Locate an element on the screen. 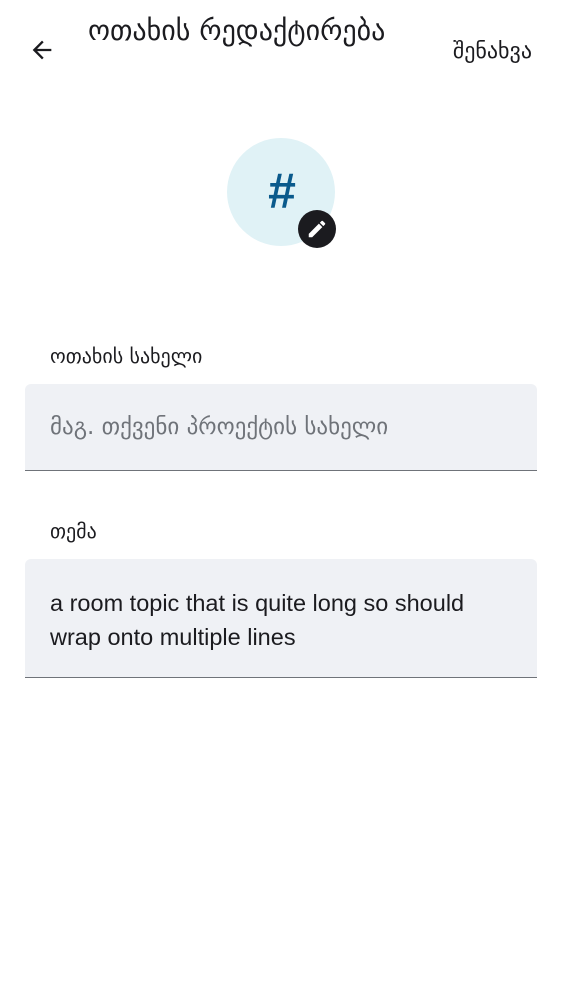 Image resolution: width=562 pixels, height=1000 pixels. page-title: ოთახის რედაქტირება is located at coordinates (237, 30).